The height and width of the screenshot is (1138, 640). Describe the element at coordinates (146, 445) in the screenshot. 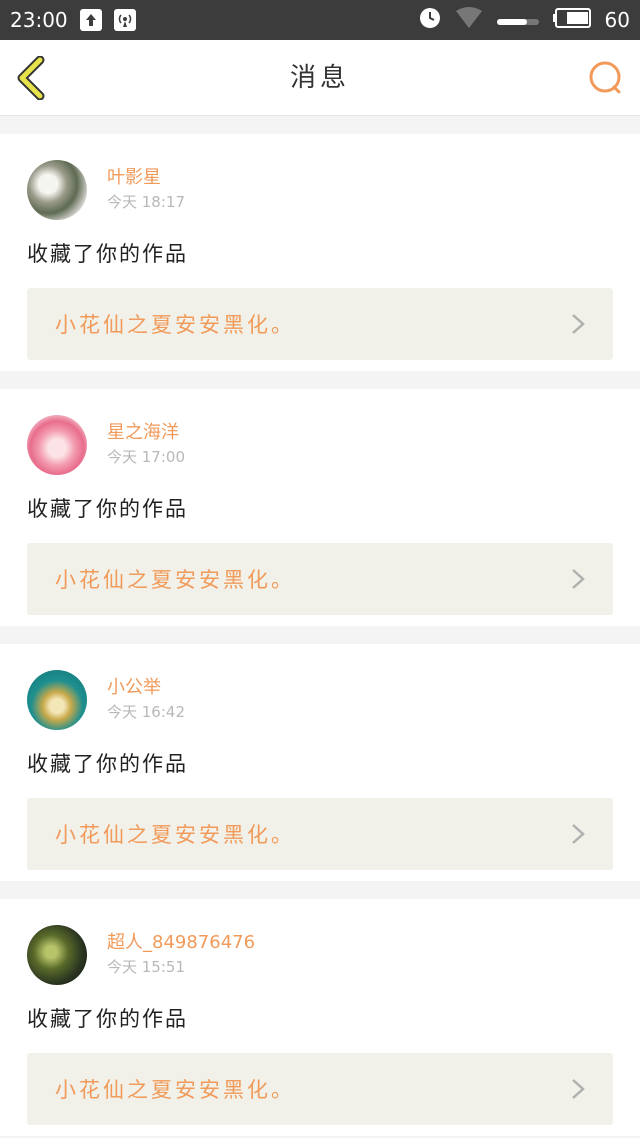

I see `user-info: 星之海洋 今天 17:00` at that location.